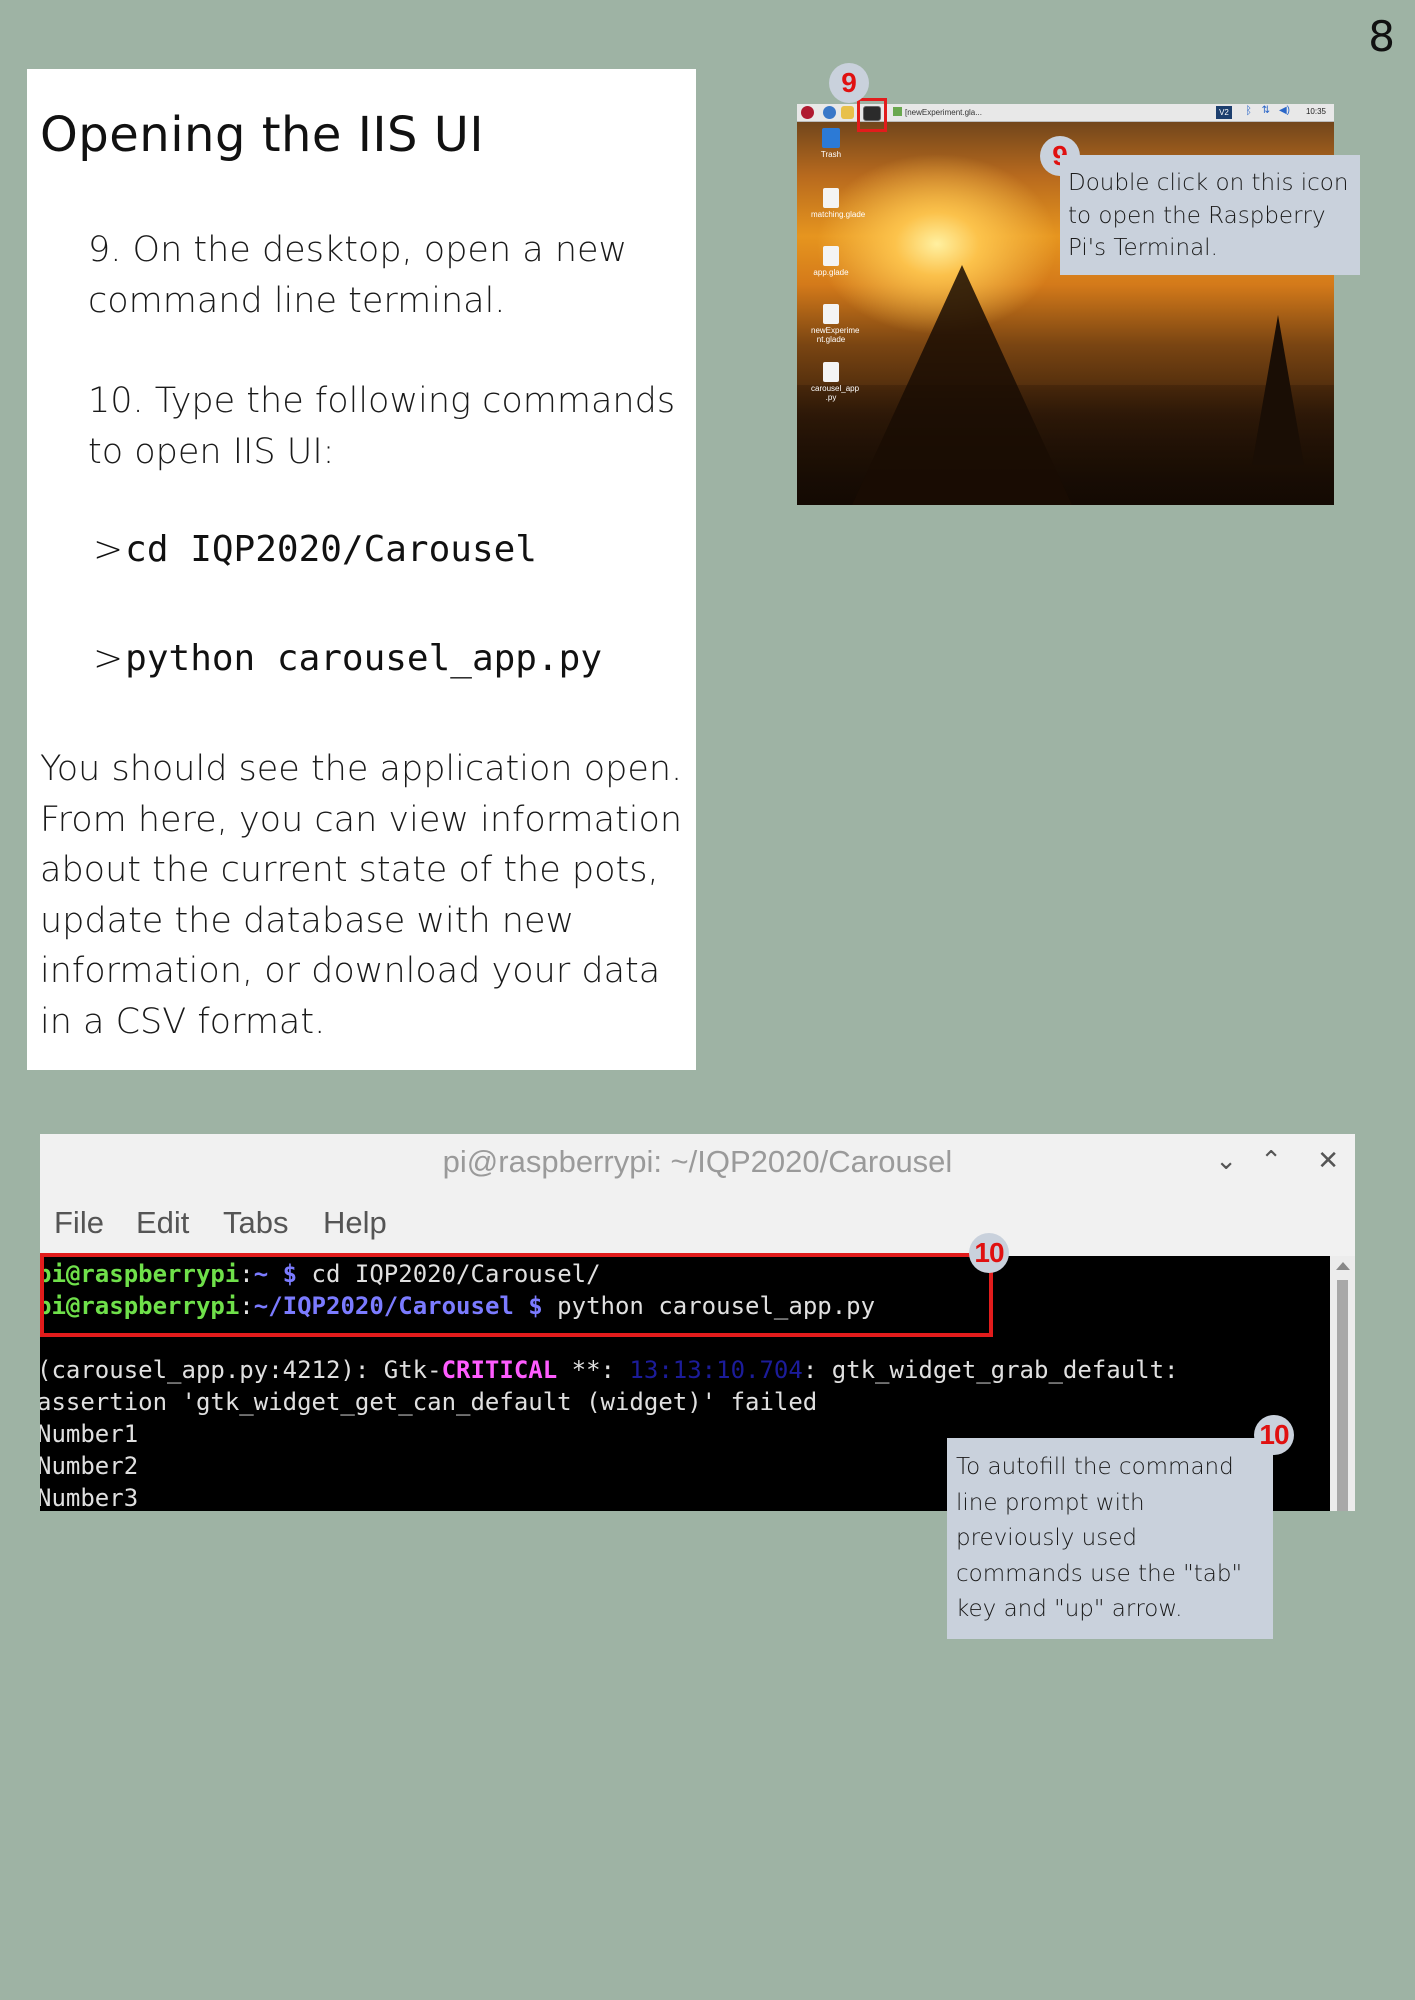  What do you see at coordinates (1278, 390) in the screenshot?
I see `temple-silhouette-small` at bounding box center [1278, 390].